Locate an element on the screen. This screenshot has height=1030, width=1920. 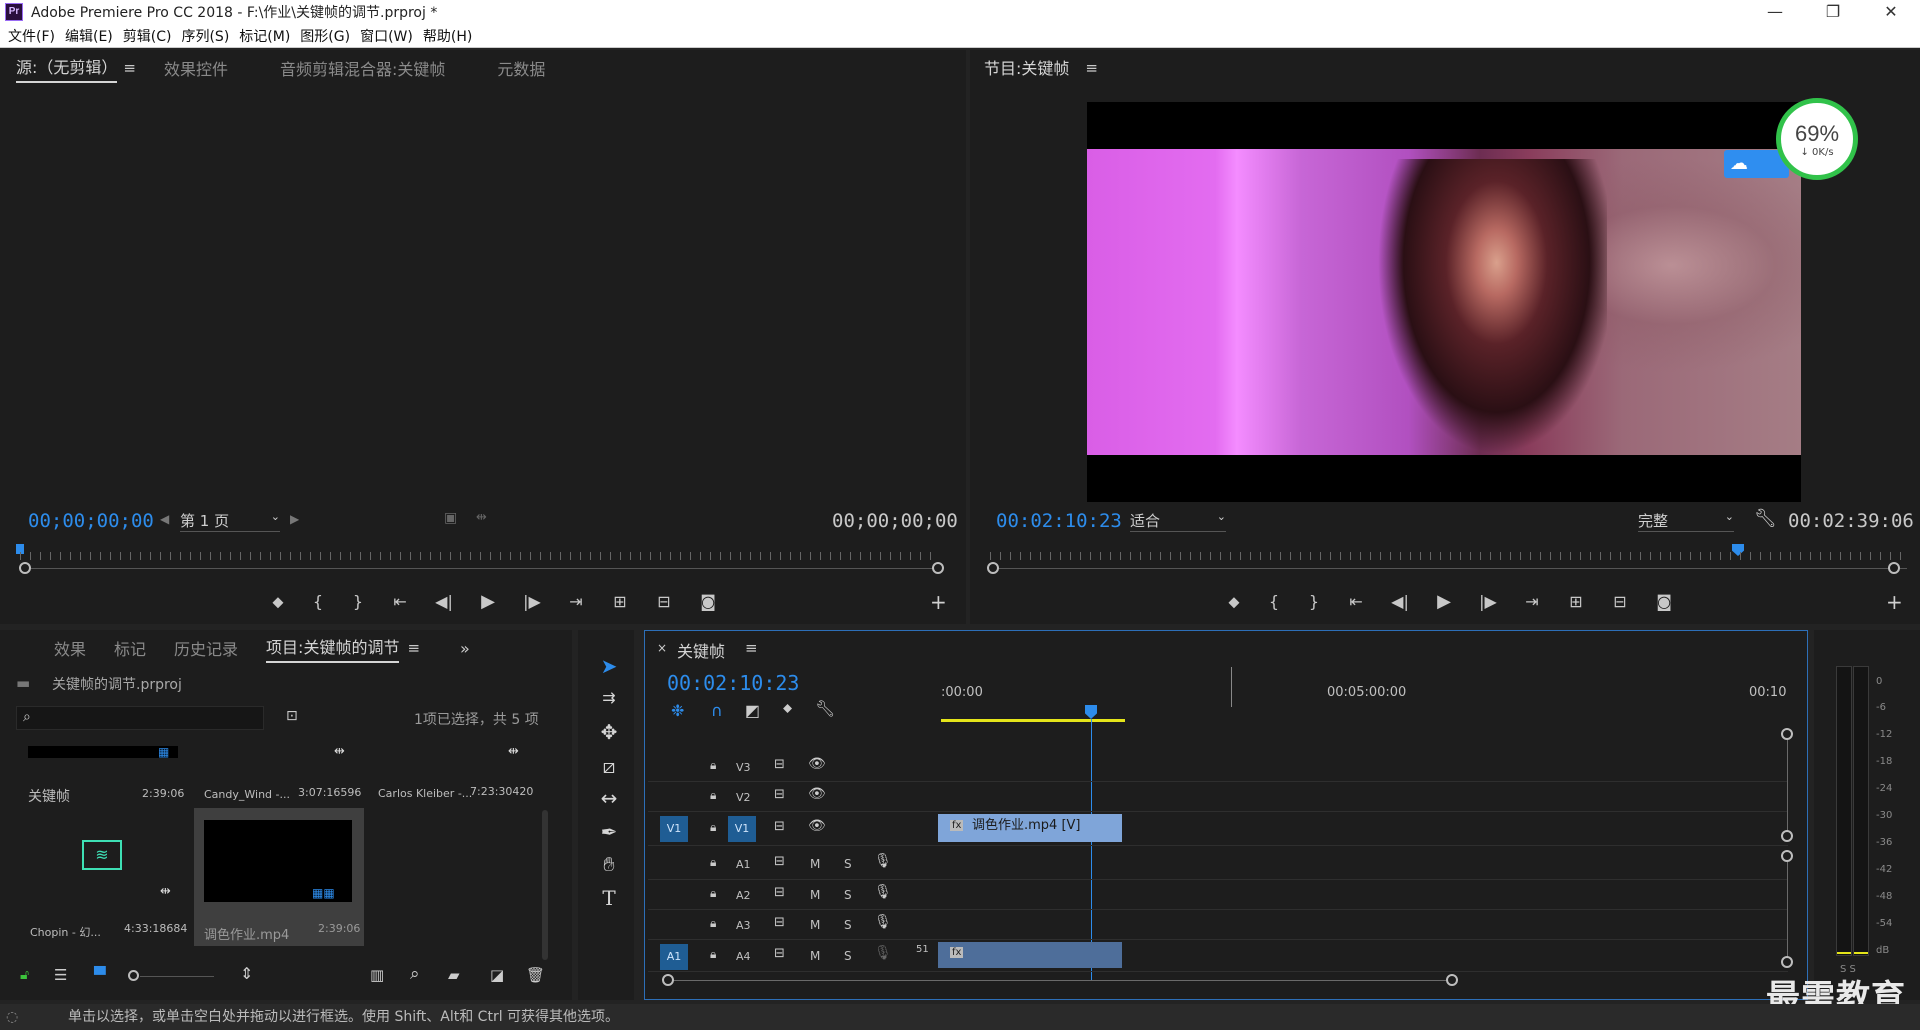
go-to-in-icon: ⇤ is located at coordinates (1356, 601).